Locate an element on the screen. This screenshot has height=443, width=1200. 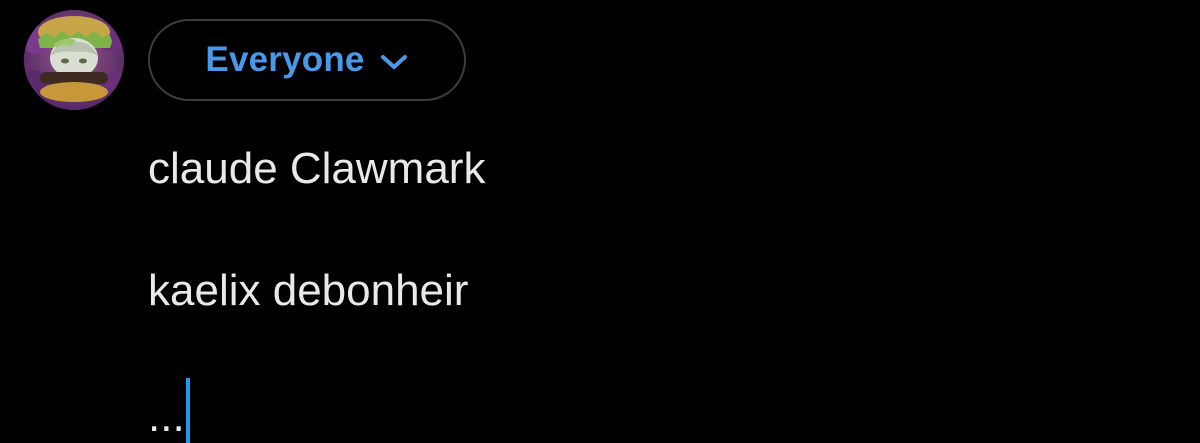
text-caret is located at coordinates (187, 410).